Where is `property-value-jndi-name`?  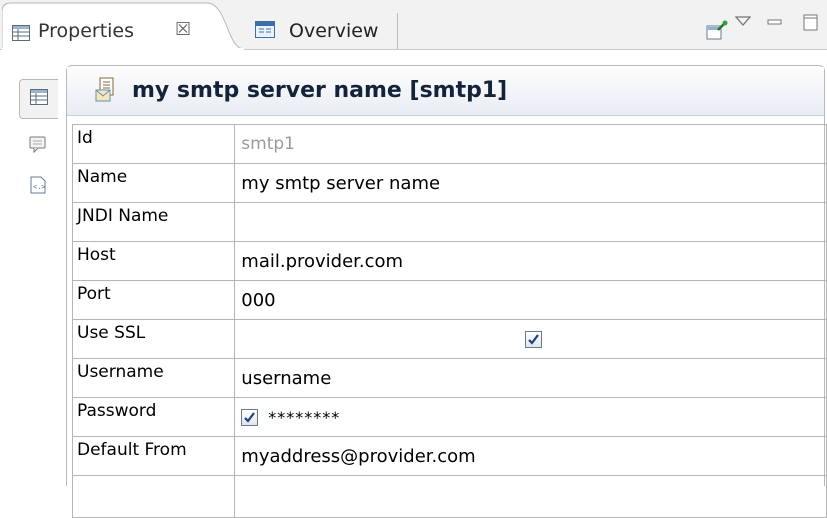
property-value-jndi-name is located at coordinates (530, 222).